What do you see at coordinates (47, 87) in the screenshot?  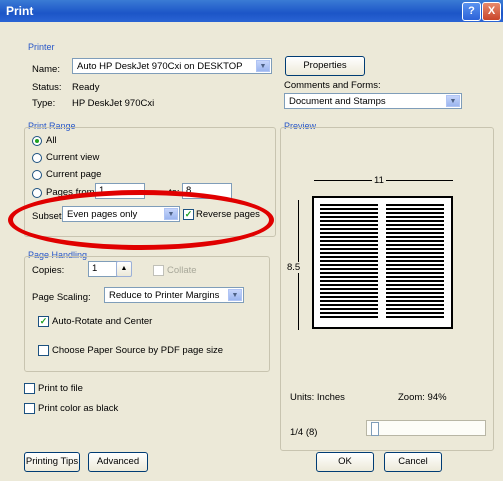 I see `status-label: Status:` at bounding box center [47, 87].